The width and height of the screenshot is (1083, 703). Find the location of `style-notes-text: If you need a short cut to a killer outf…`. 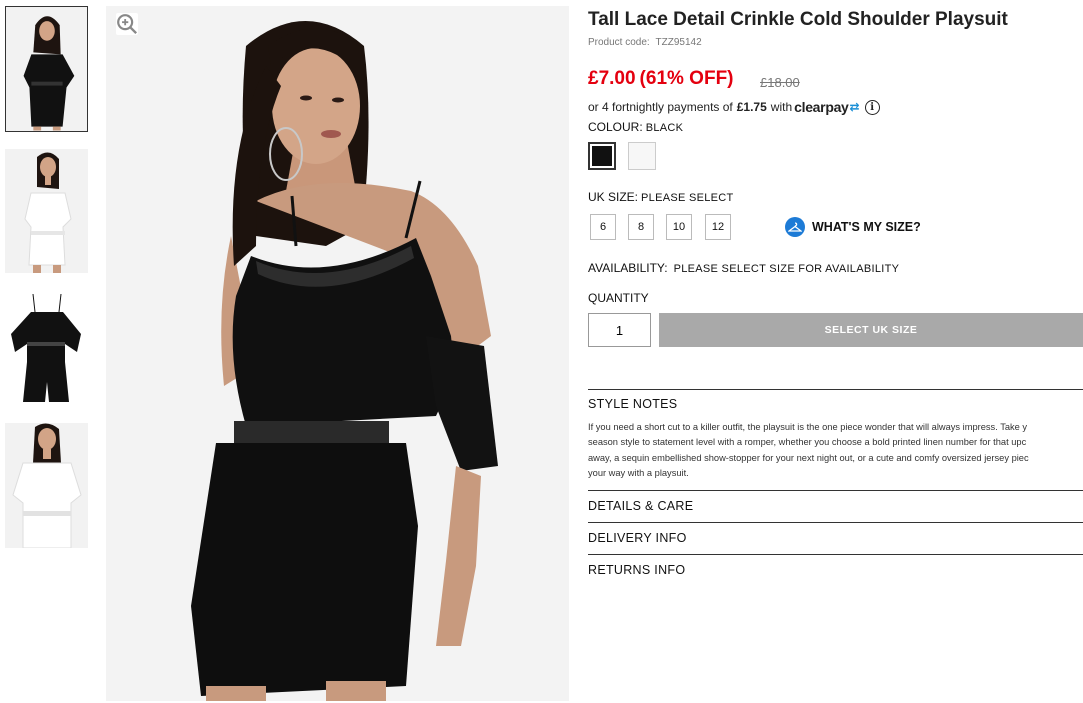

style-notes-text: If you need a short cut to a killer outf… is located at coordinates (835, 451).